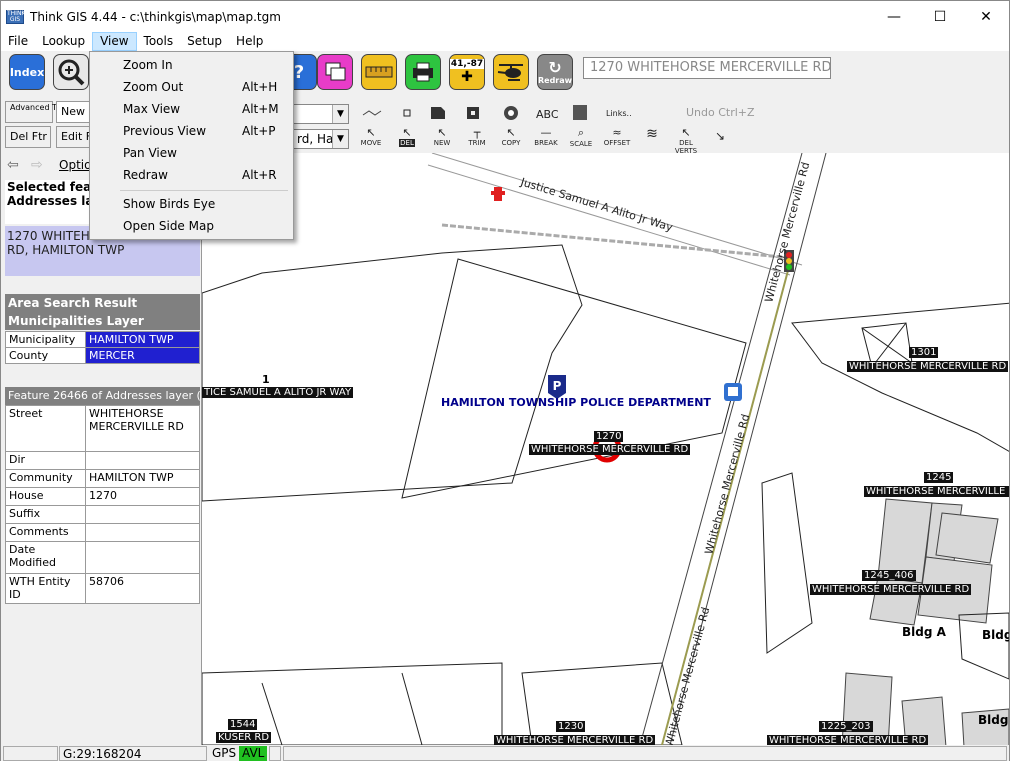 The image size is (1010, 761). What do you see at coordinates (580, 112) in the screenshot?
I see `image-tool-icon` at bounding box center [580, 112].